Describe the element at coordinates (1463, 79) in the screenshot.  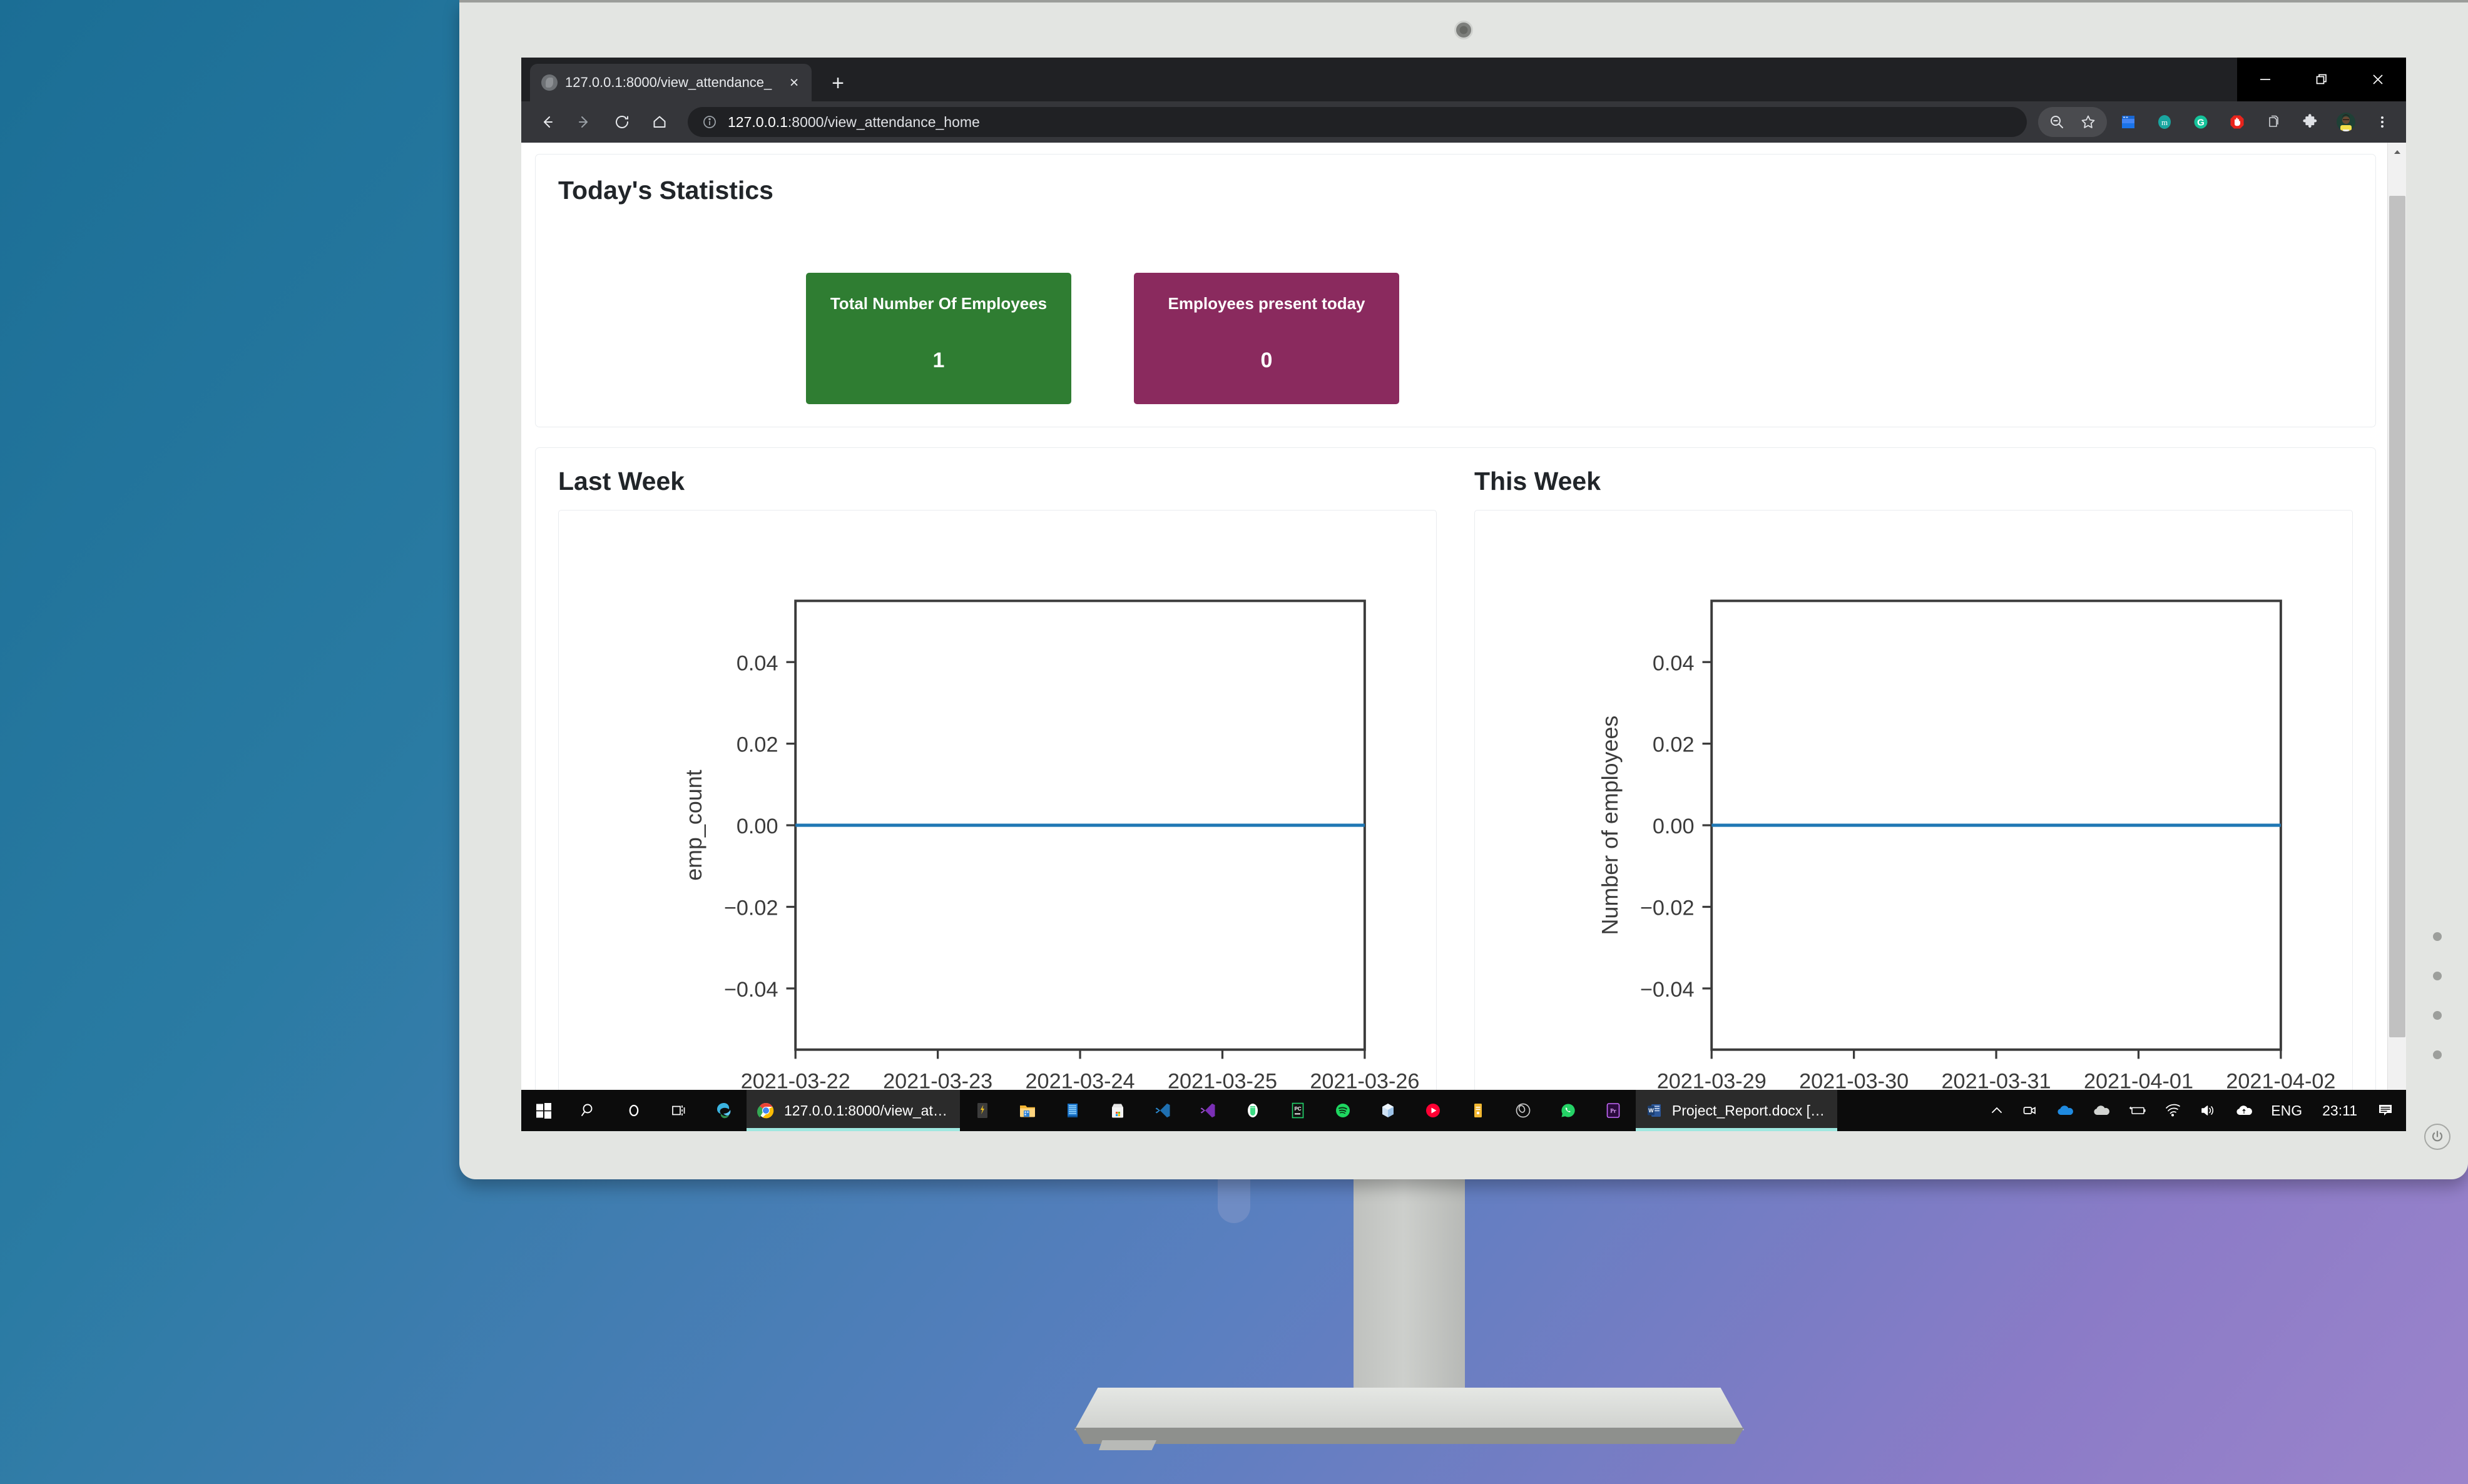
I see `tab-strip: 127.0.0.1:8000/view_attendance_ × +` at that location.